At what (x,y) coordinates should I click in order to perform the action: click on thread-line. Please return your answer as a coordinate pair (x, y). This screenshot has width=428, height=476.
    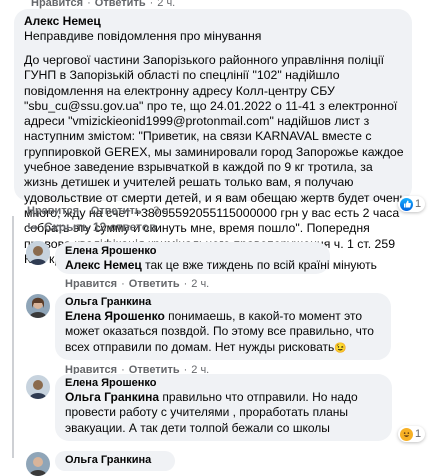
    Looking at the image, I should click on (13, 337).